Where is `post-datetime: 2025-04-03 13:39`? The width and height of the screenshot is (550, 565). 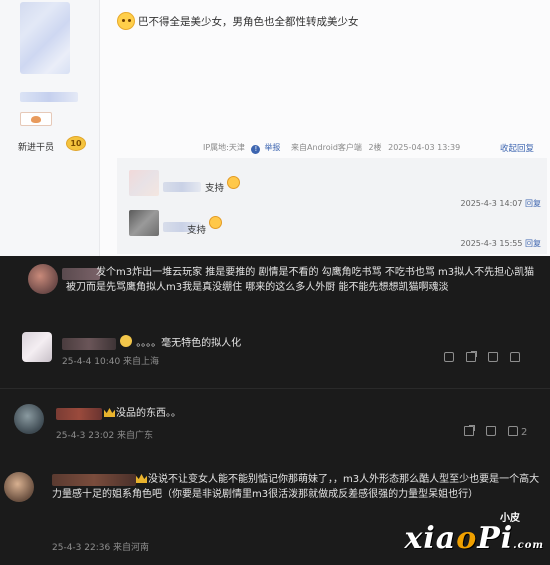
post-datetime: 2025-04-03 13:39 is located at coordinates (424, 147).